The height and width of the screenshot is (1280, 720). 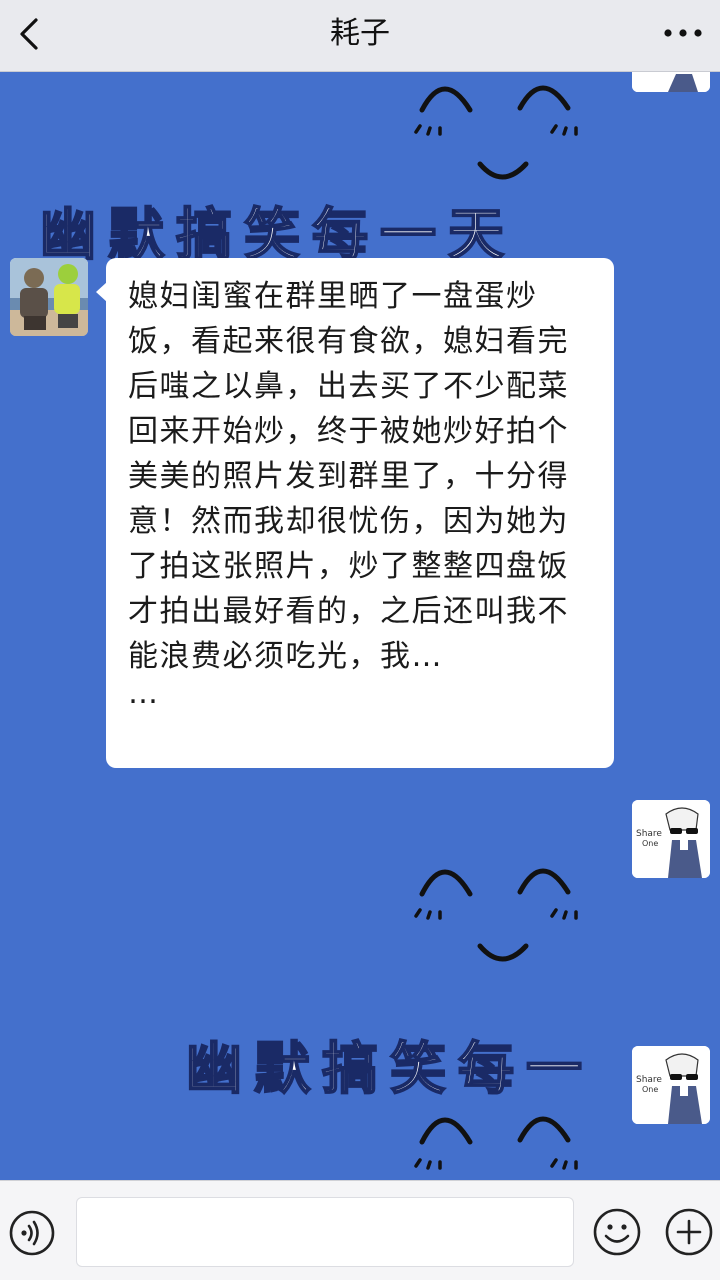 I want to click on more-dots-icon, so click(x=683, y=33).